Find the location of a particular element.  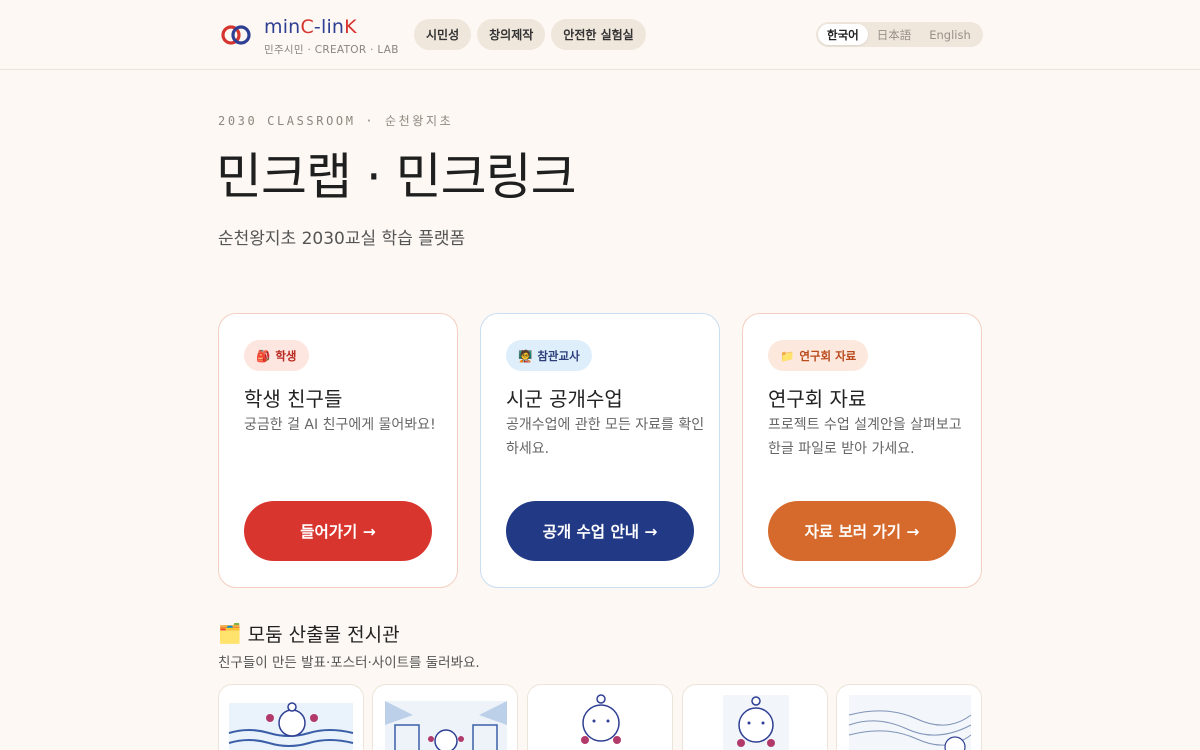

mascot-village-illustration is located at coordinates (446, 725).